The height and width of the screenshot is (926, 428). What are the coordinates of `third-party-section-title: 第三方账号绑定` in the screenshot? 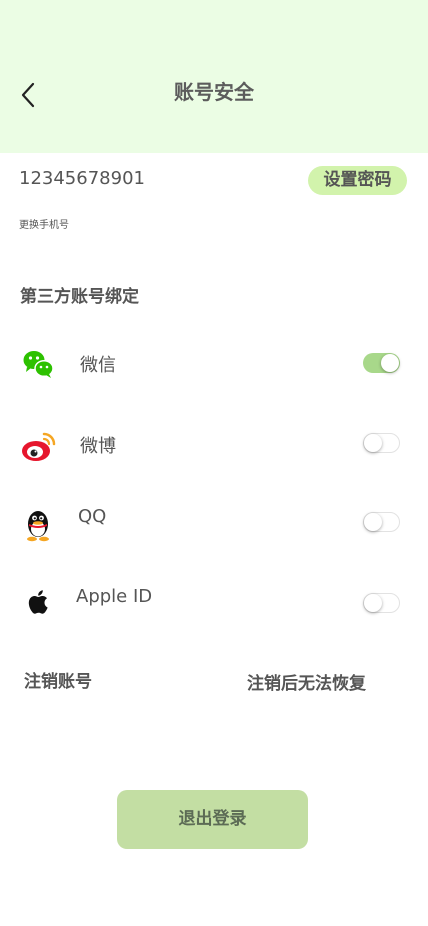 It's located at (79, 297).